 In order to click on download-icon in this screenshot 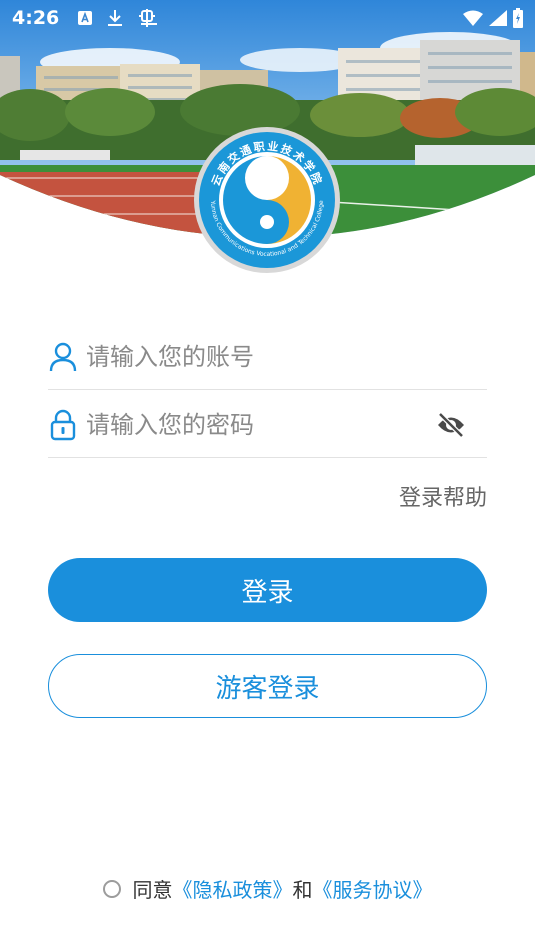, I will do `click(115, 18)`.